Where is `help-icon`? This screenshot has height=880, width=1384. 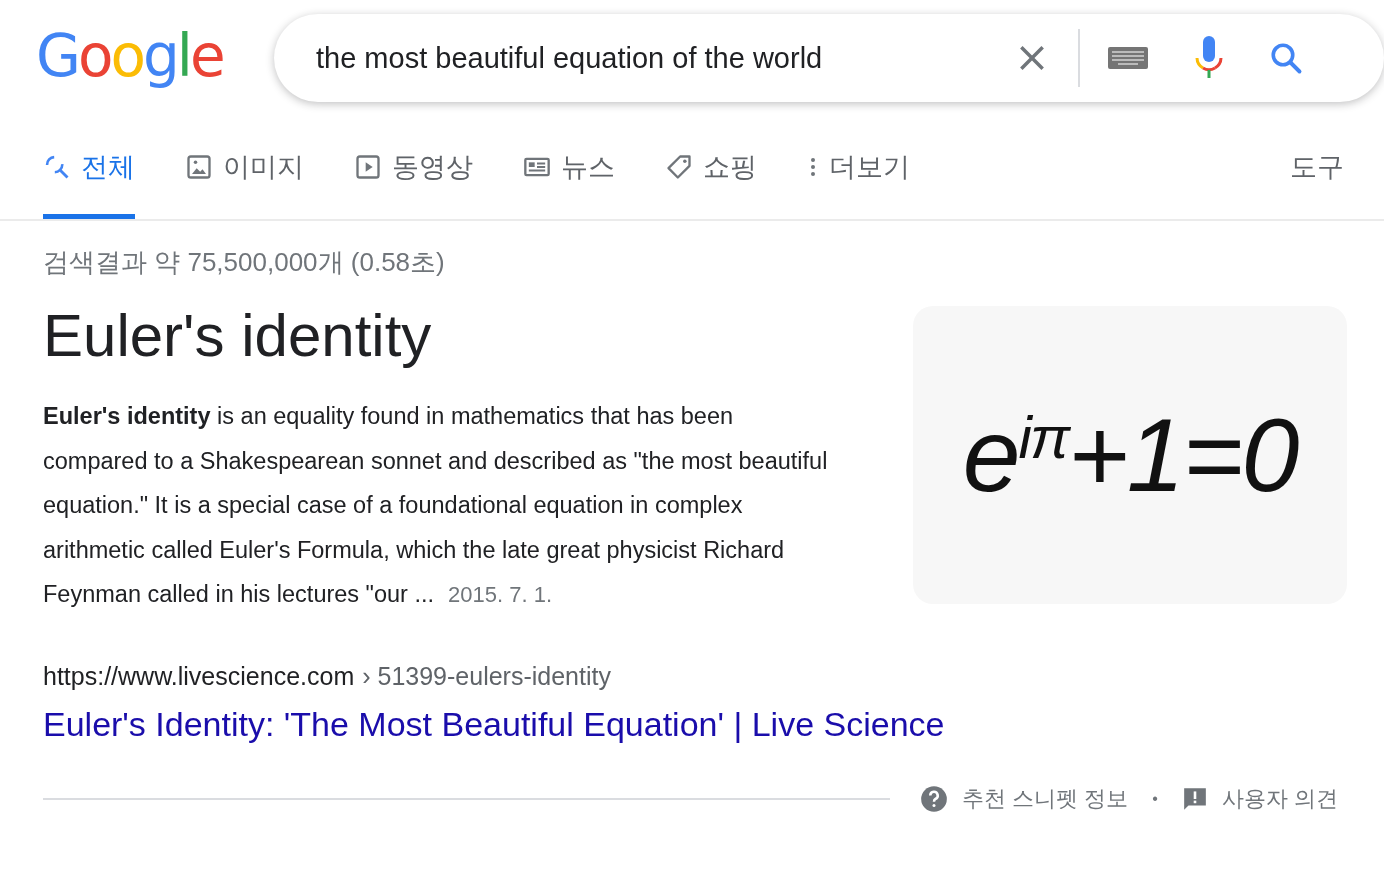 help-icon is located at coordinates (934, 798).